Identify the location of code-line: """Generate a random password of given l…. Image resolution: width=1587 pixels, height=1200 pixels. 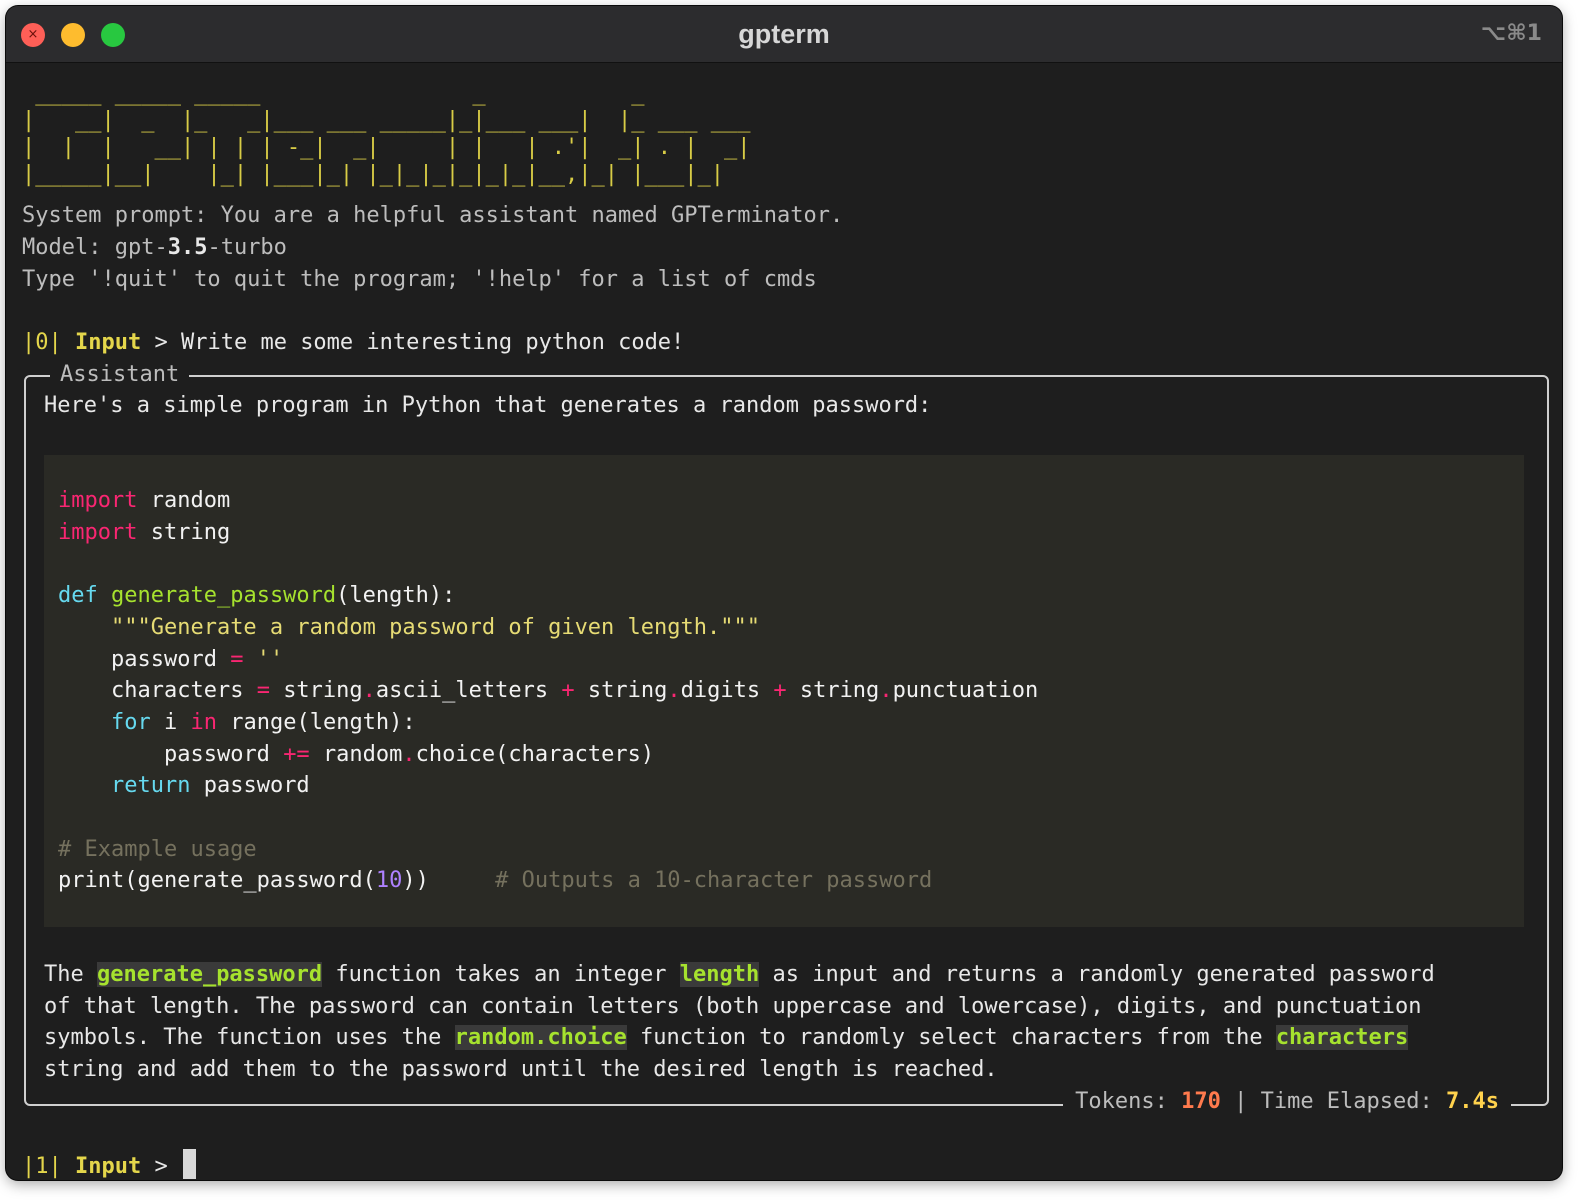
(435, 627).